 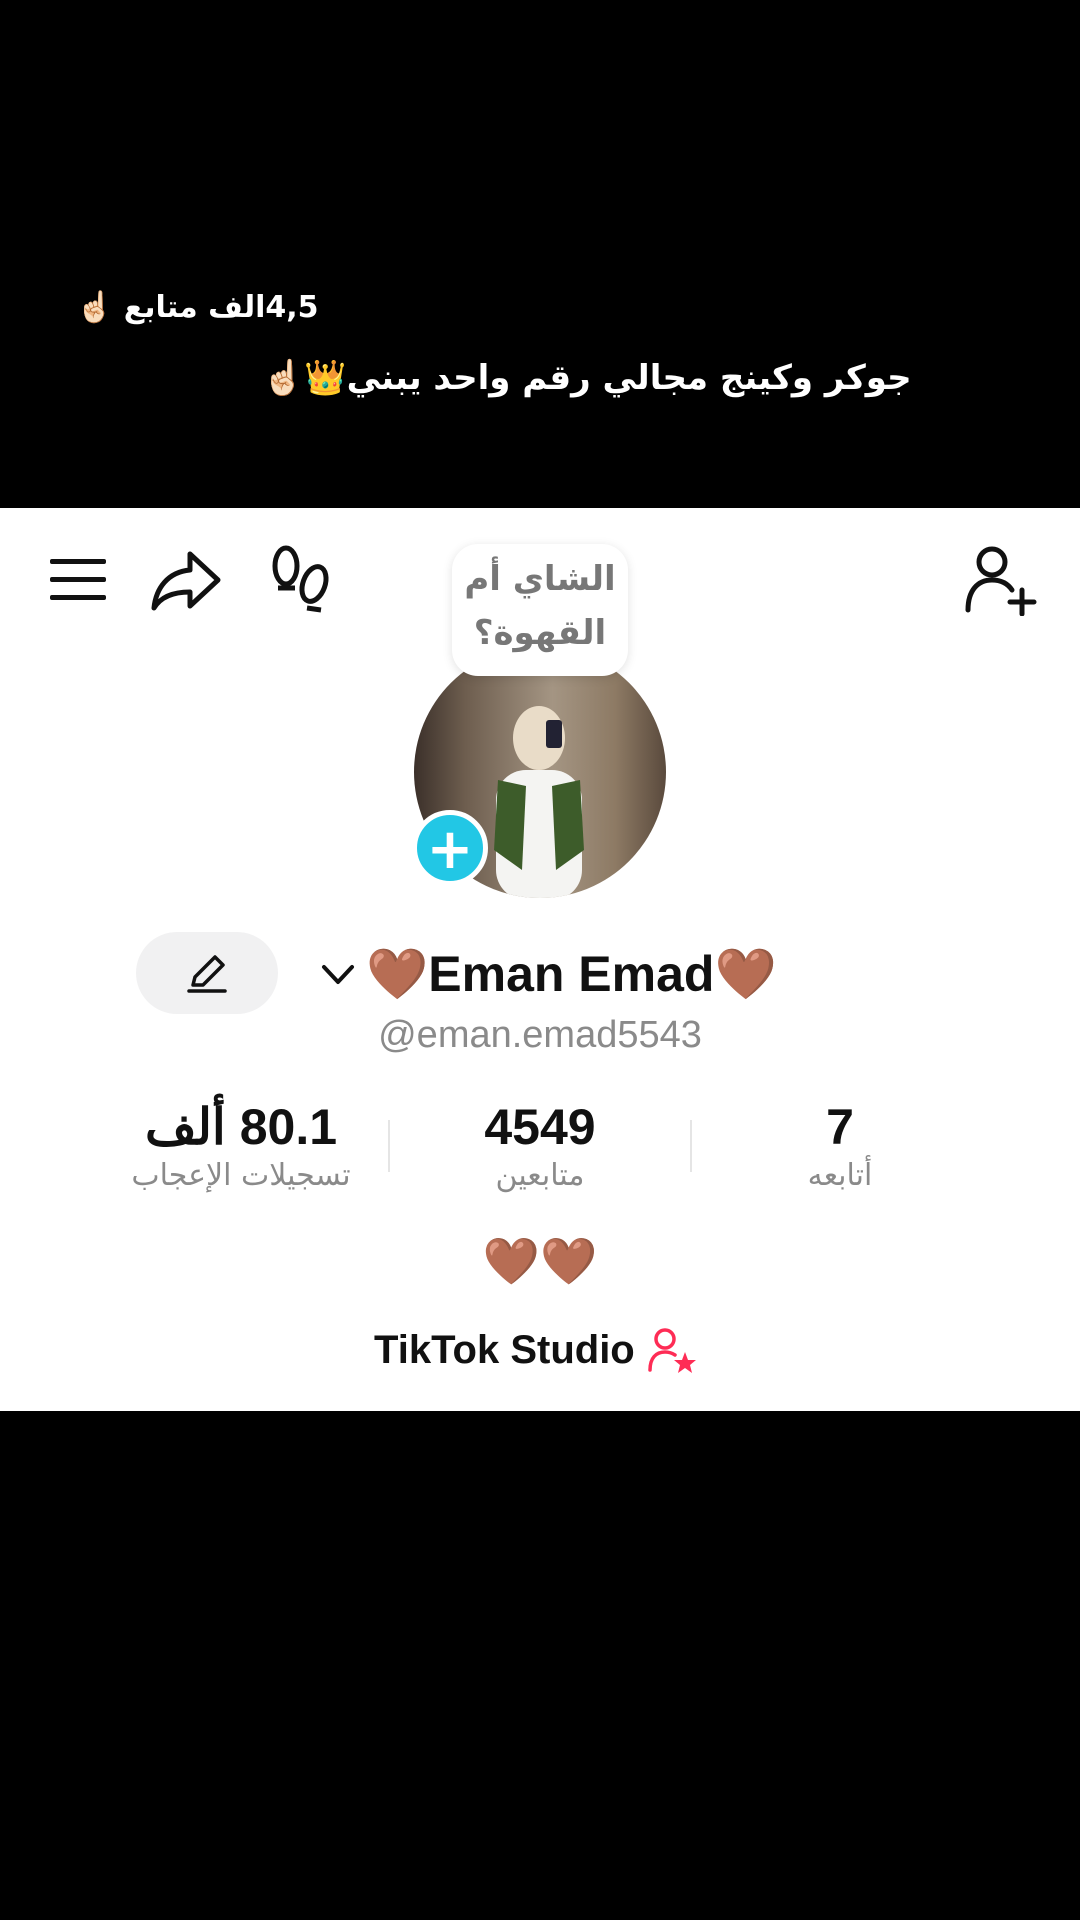 I want to click on add-story-button: +, so click(x=450, y=848).